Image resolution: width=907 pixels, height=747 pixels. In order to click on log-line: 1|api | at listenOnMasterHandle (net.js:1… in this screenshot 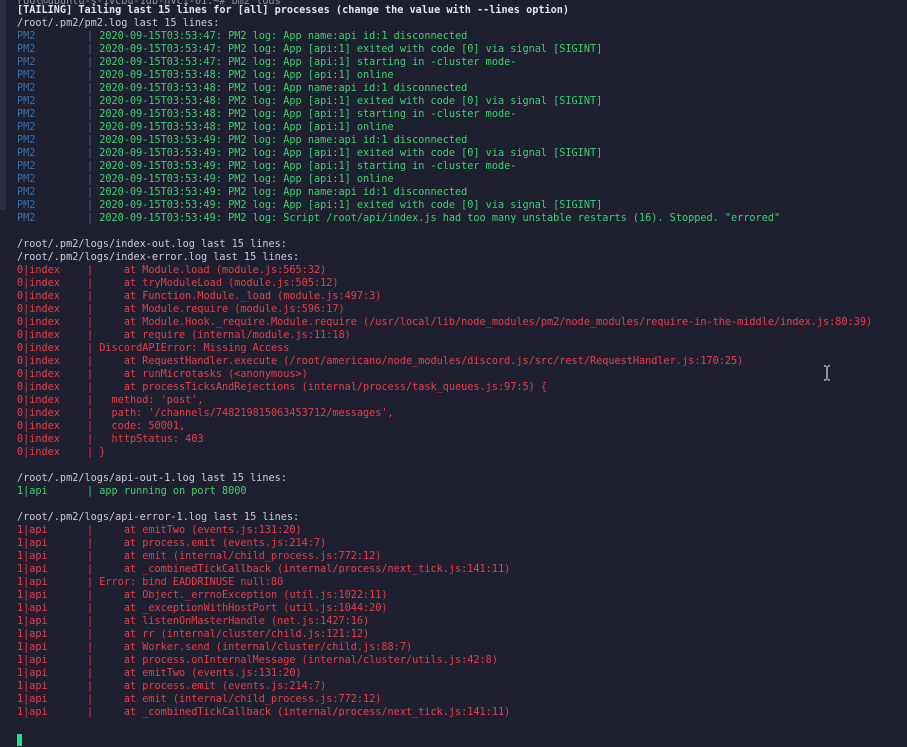, I will do `click(462, 621)`.